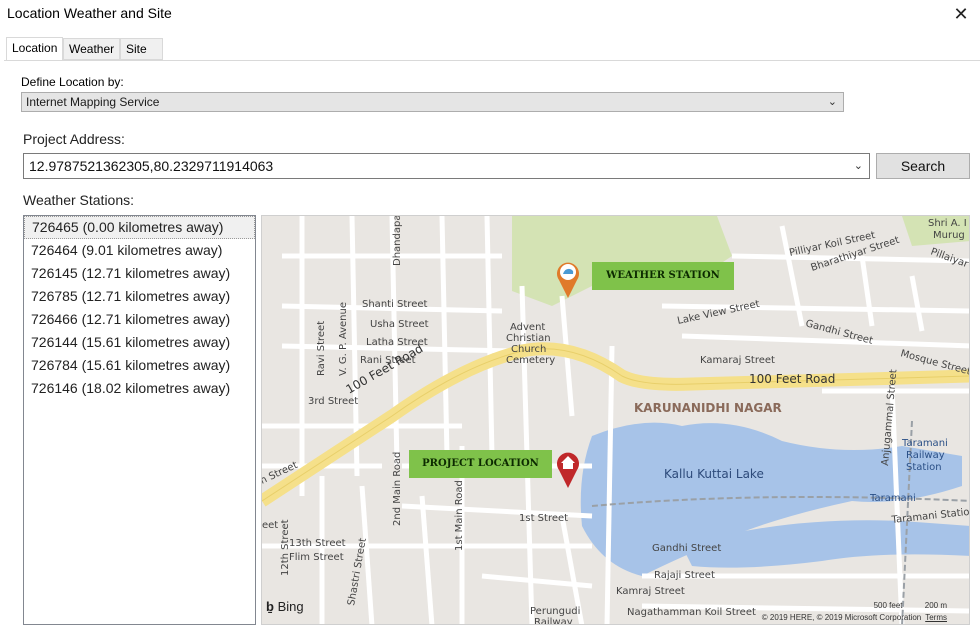 The width and height of the screenshot is (980, 630). I want to click on search-button: Search, so click(923, 166).